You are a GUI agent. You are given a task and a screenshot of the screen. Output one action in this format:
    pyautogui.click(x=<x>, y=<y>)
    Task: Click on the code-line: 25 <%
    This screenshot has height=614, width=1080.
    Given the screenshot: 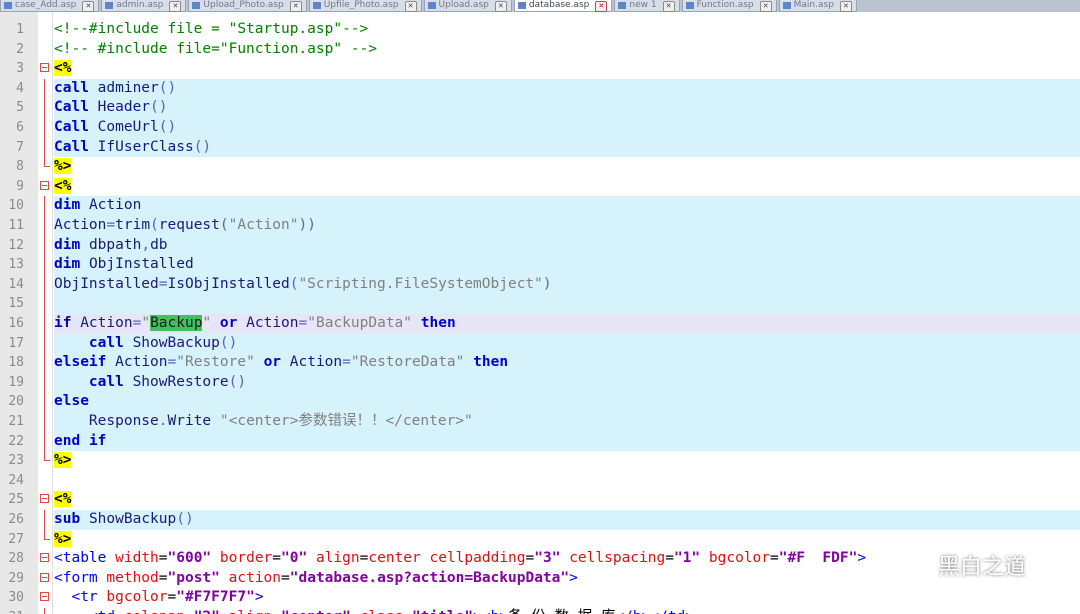 What is the action you would take?
    pyautogui.click(x=540, y=500)
    